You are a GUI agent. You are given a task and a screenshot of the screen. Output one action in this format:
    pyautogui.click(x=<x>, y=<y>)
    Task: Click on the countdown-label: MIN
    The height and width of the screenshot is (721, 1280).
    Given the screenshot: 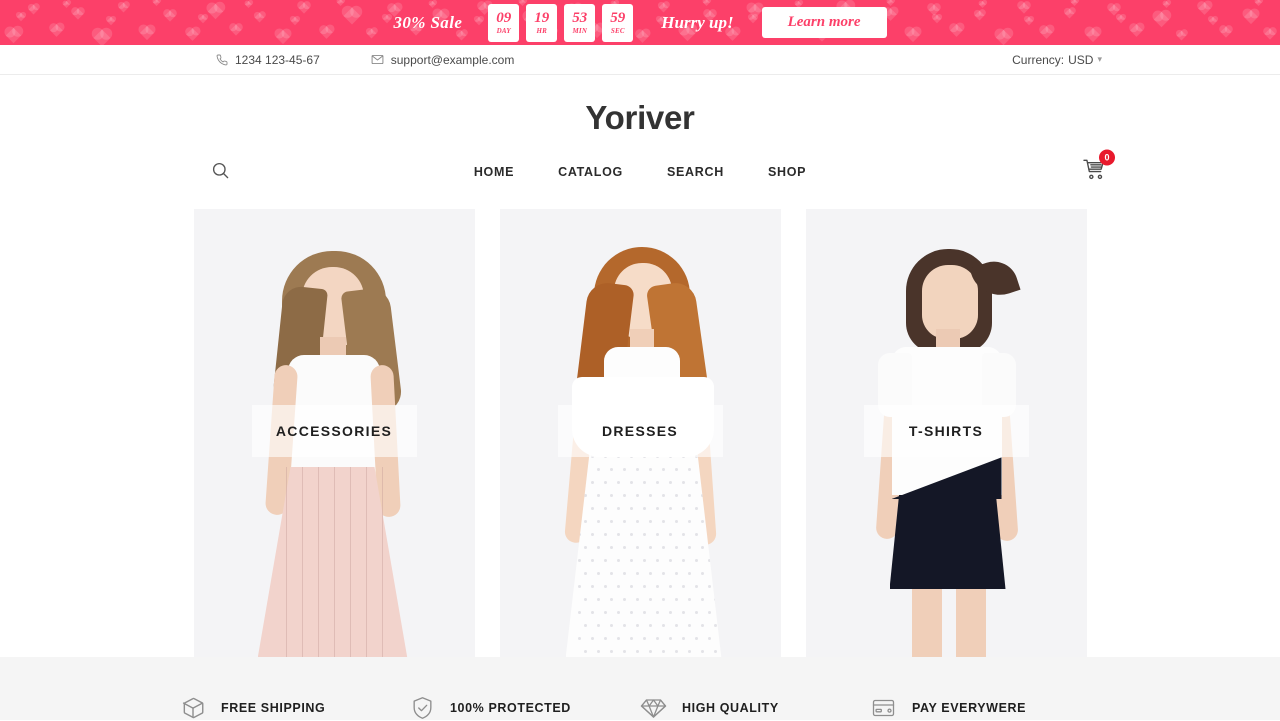 What is the action you would take?
    pyautogui.click(x=580, y=30)
    